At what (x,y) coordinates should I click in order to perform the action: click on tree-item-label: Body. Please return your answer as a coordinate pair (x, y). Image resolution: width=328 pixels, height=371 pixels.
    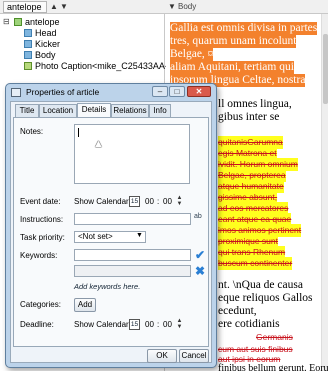
    Looking at the image, I should click on (45, 55).